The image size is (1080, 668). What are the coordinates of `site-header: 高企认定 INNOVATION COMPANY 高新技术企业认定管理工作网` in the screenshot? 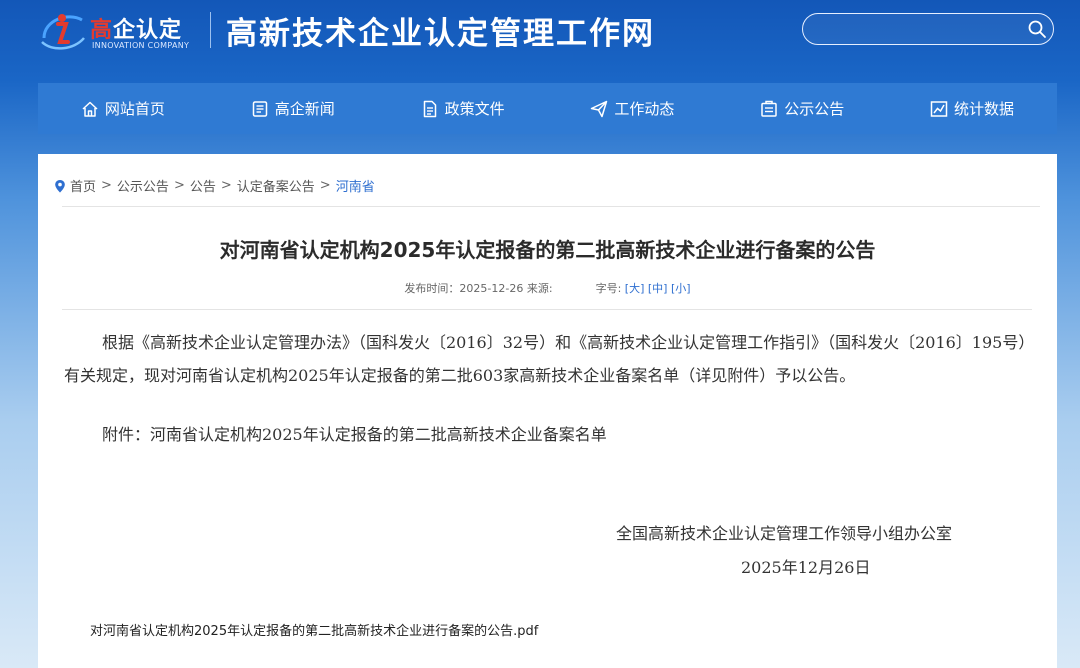 It's located at (540, 40).